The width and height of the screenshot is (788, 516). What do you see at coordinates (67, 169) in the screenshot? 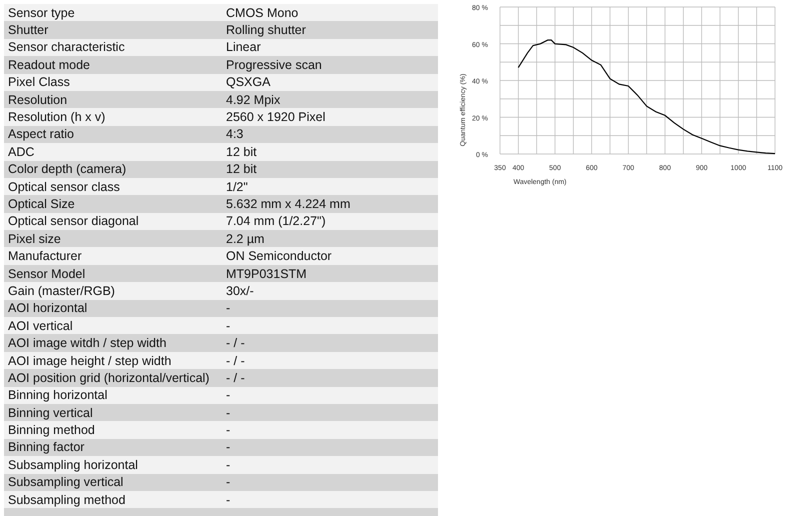
I see `spec-label: Color depth (camera)` at bounding box center [67, 169].